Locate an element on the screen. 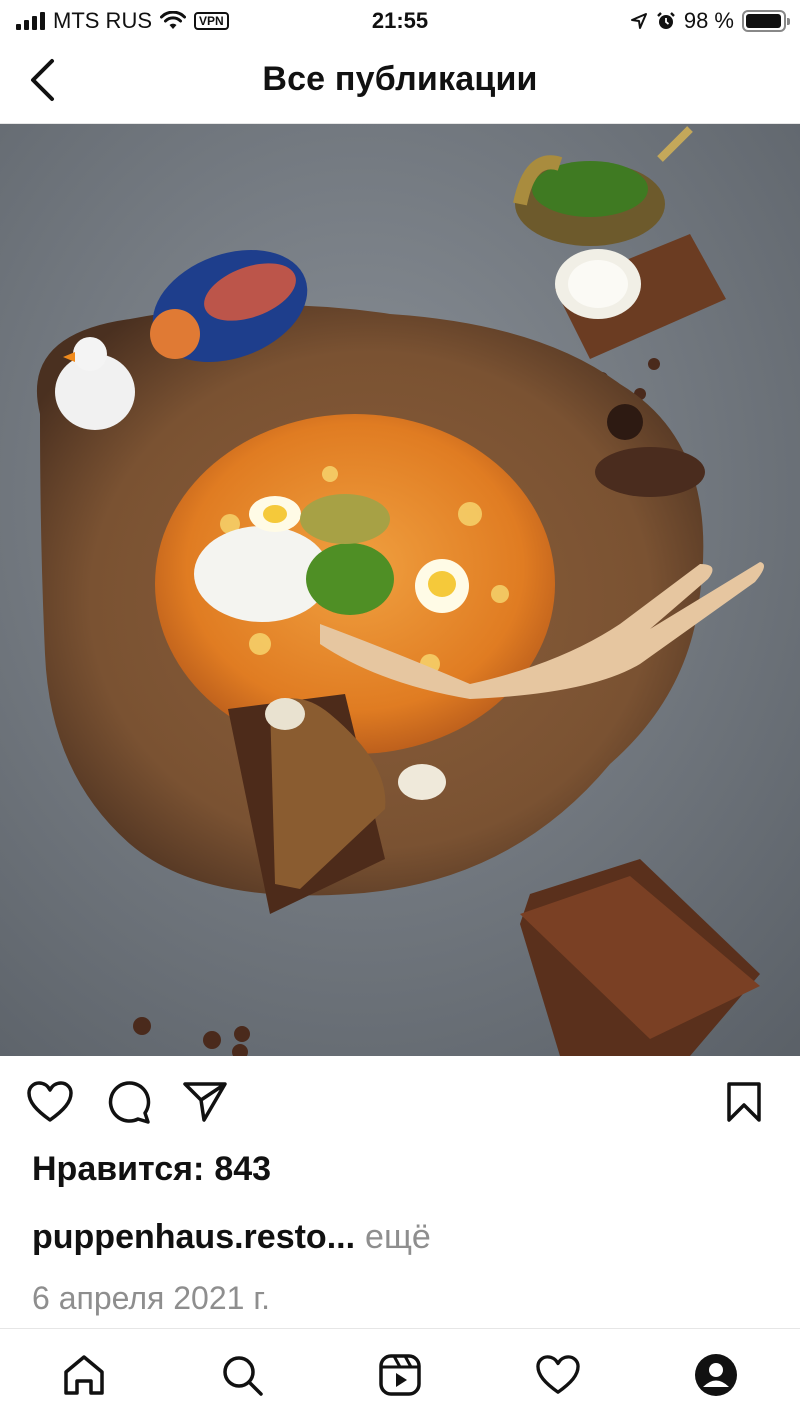 The image size is (800, 1422). alarm-icon is located at coordinates (665, 20).